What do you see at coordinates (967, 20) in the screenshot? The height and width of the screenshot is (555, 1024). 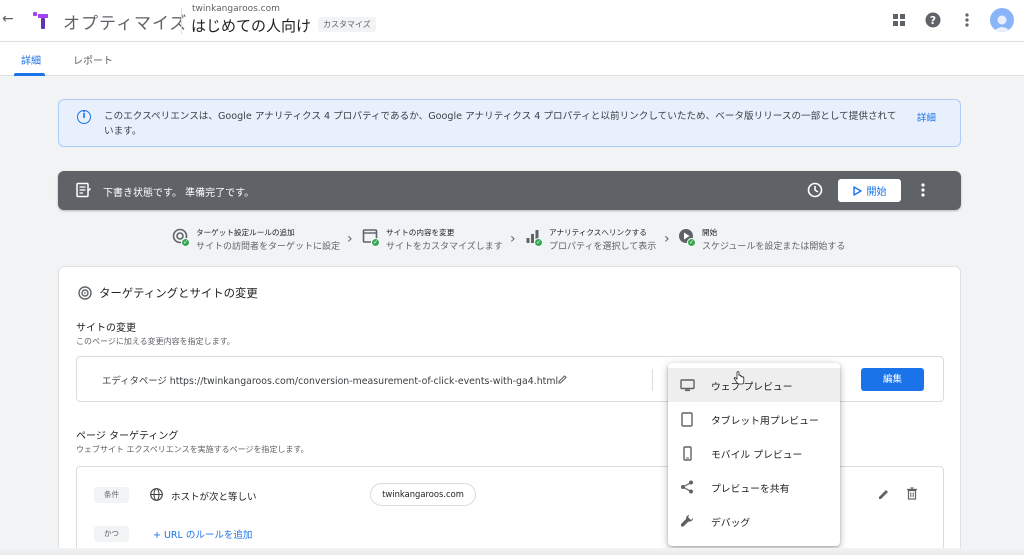 I see `more-vert-icon` at bounding box center [967, 20].